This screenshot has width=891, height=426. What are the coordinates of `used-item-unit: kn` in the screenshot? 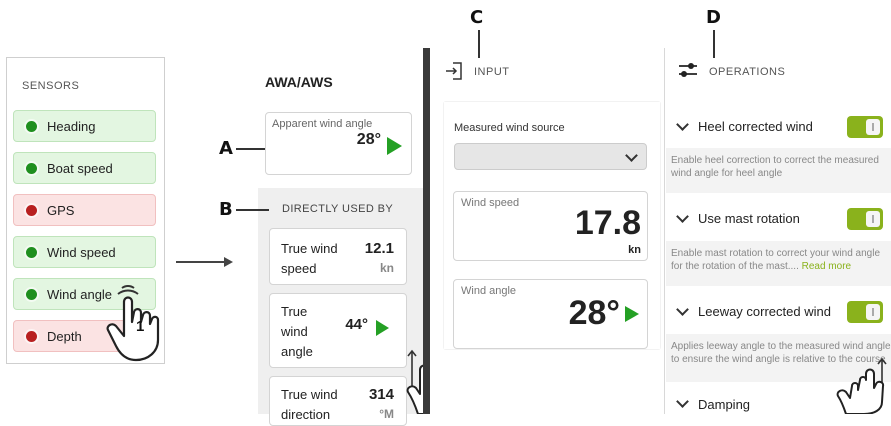 It's located at (386, 268).